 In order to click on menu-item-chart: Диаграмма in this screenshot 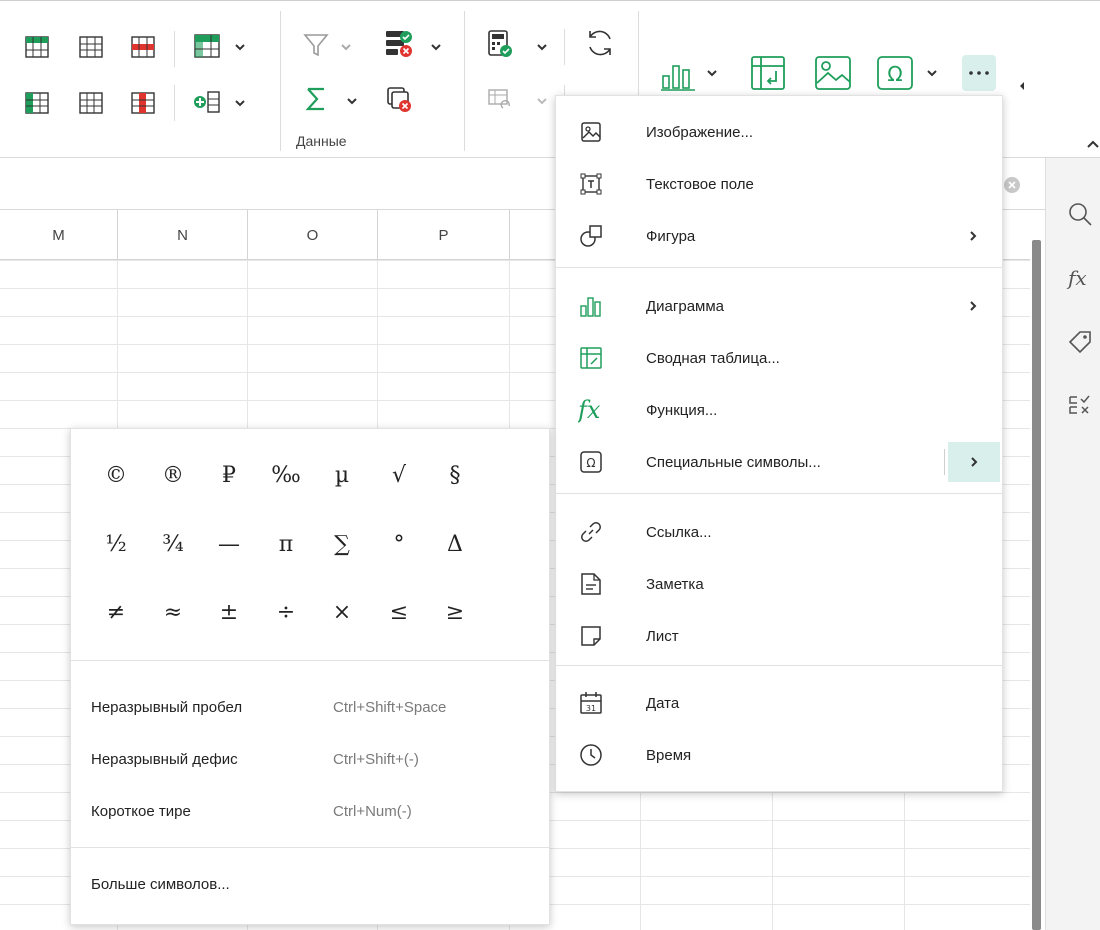, I will do `click(779, 306)`.